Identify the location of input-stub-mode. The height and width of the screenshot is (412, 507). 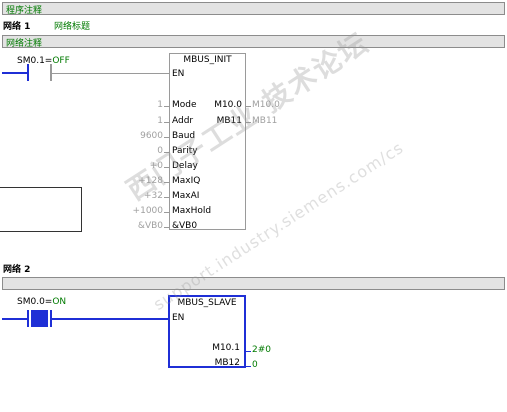
(166, 106).